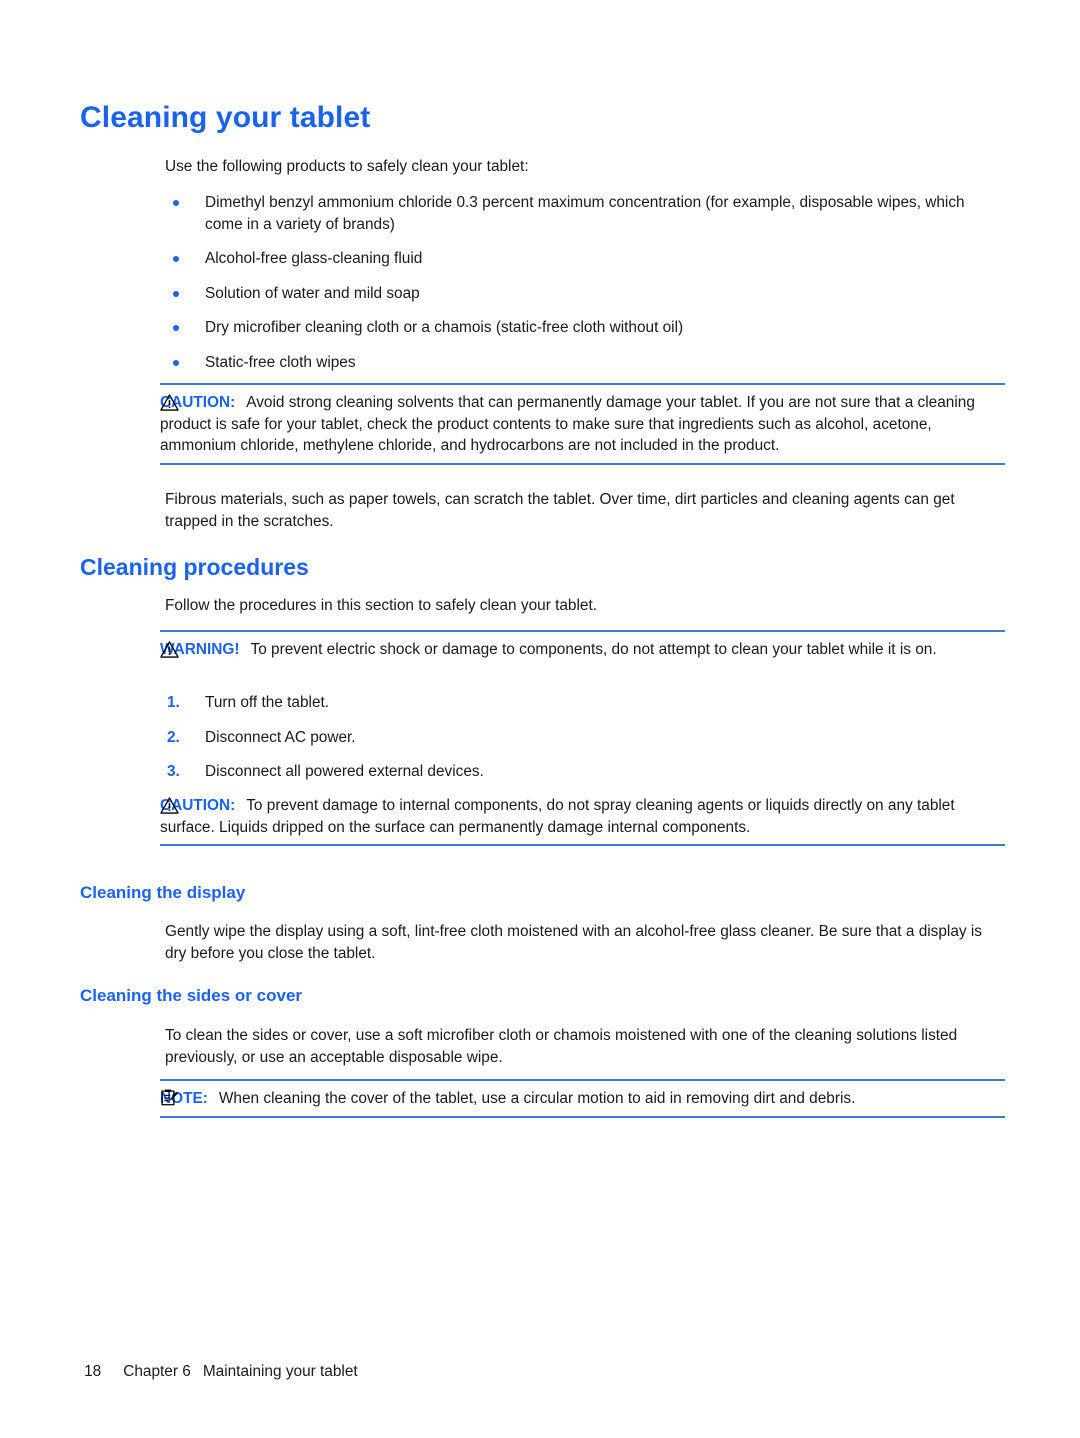 The image size is (1080, 1438). I want to click on list-item-number: 2., so click(173, 737).